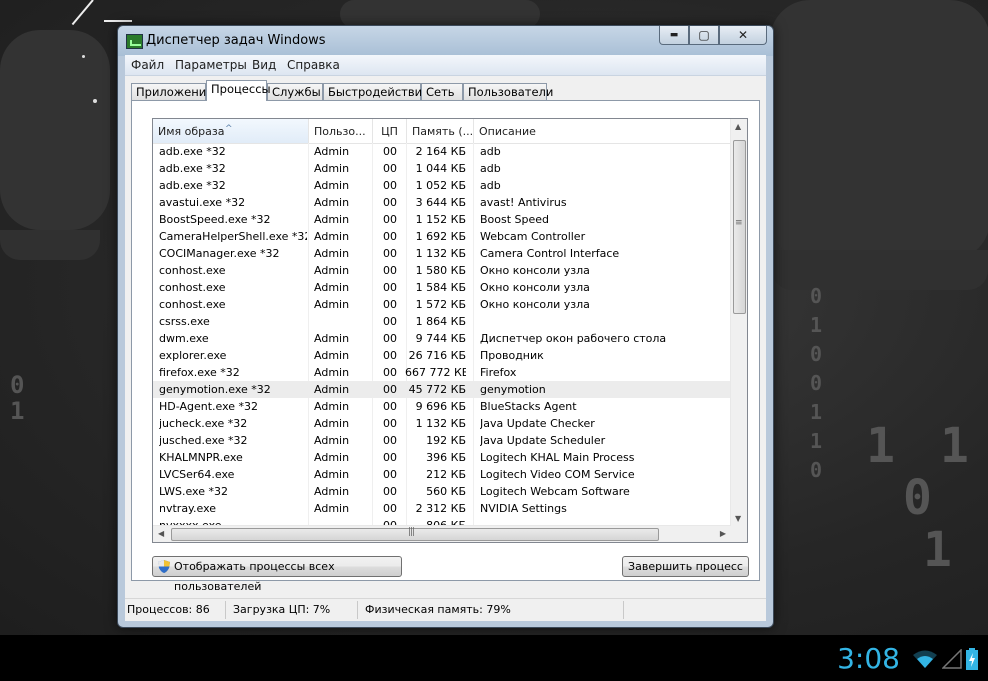  Describe the element at coordinates (442, 321) in the screenshot. I see `process-row: csrss.exe 00 1 864 КБ` at that location.